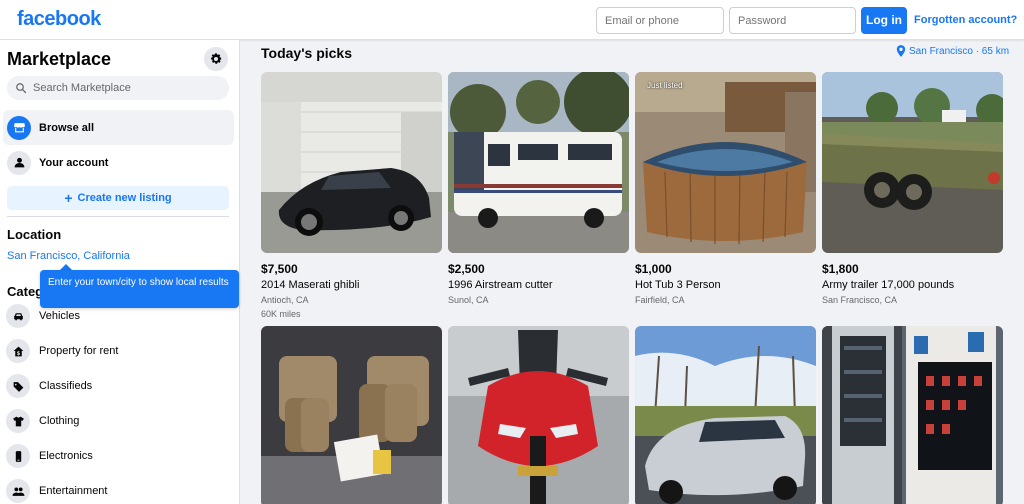 The image size is (1024, 504). I want to click on create-new-listing-button: + Create new listing, so click(118, 198).